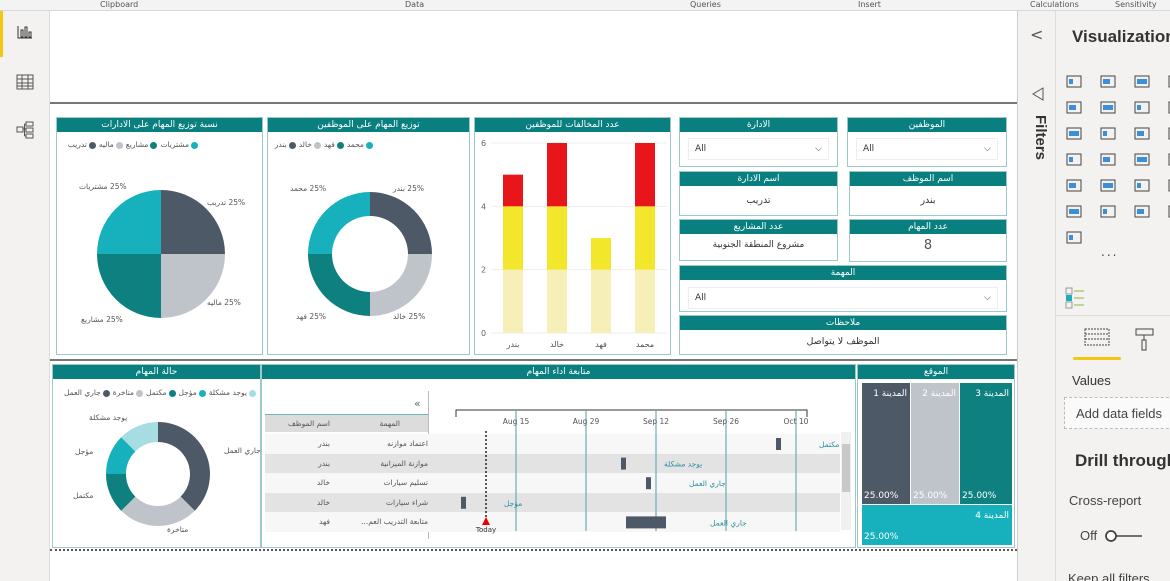 This screenshot has width=1170, height=581. What do you see at coordinates (1117, 413) in the screenshot?
I see `add-data-fields-well: Add data fields` at bounding box center [1117, 413].